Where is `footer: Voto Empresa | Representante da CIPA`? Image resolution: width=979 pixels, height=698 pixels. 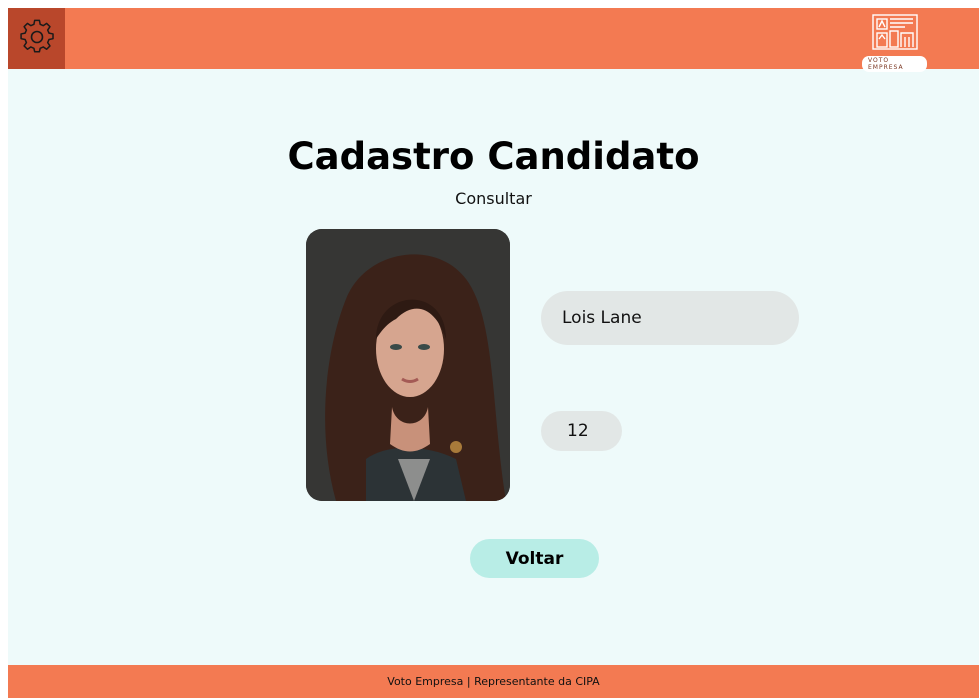 footer: Voto Empresa | Representante da CIPA is located at coordinates (493, 681).